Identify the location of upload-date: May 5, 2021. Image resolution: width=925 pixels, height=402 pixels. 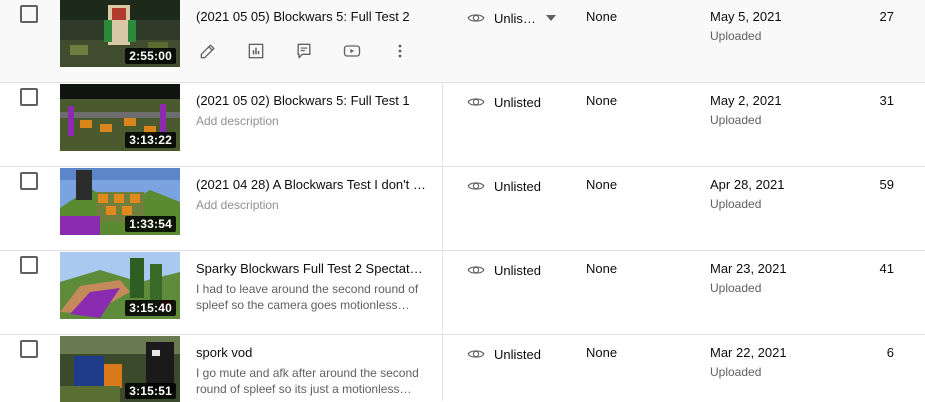
(746, 16).